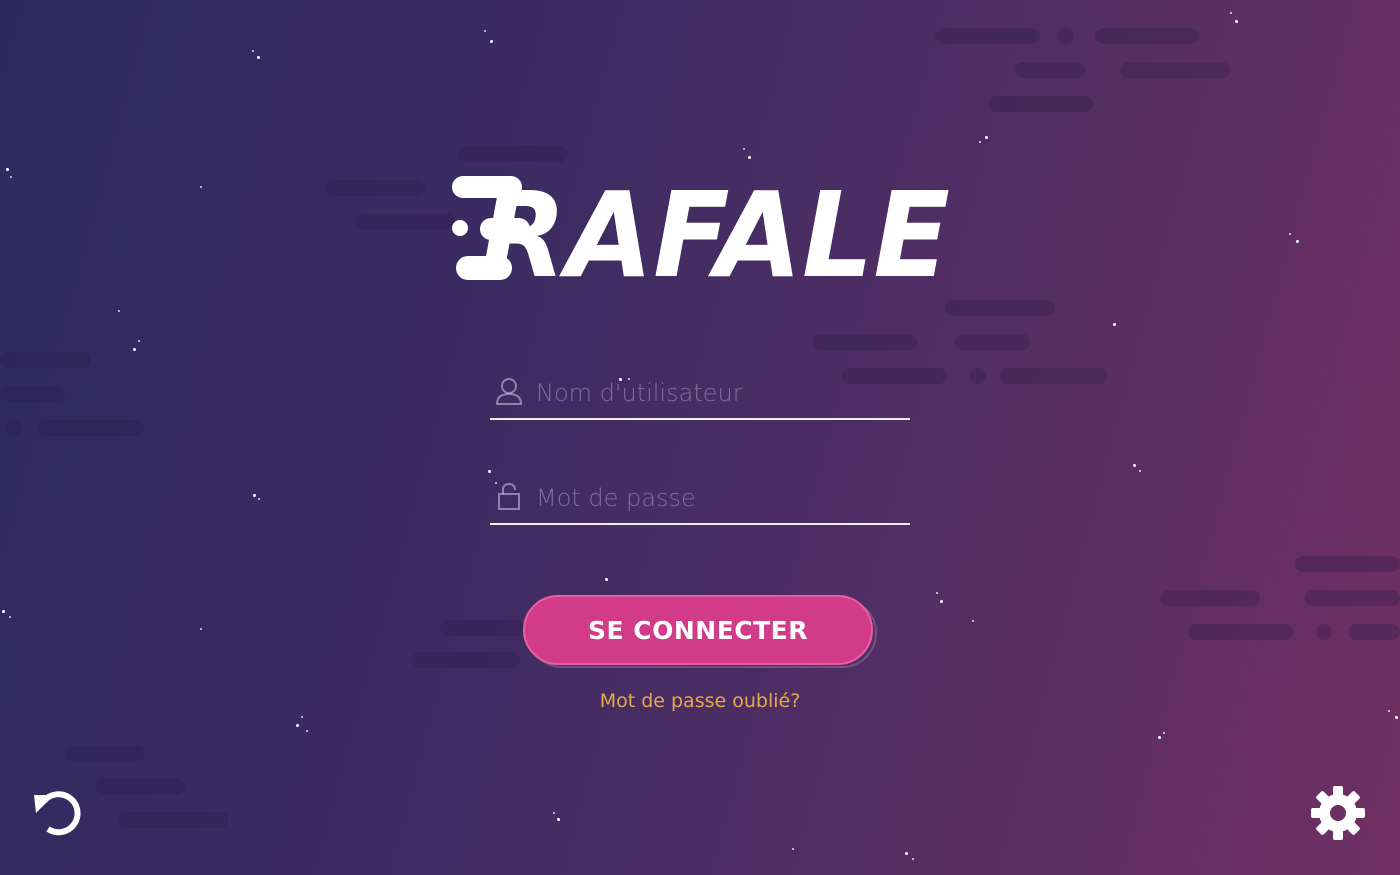 This screenshot has width=1400, height=875. Describe the element at coordinates (509, 391) in the screenshot. I see `user-icon` at that location.